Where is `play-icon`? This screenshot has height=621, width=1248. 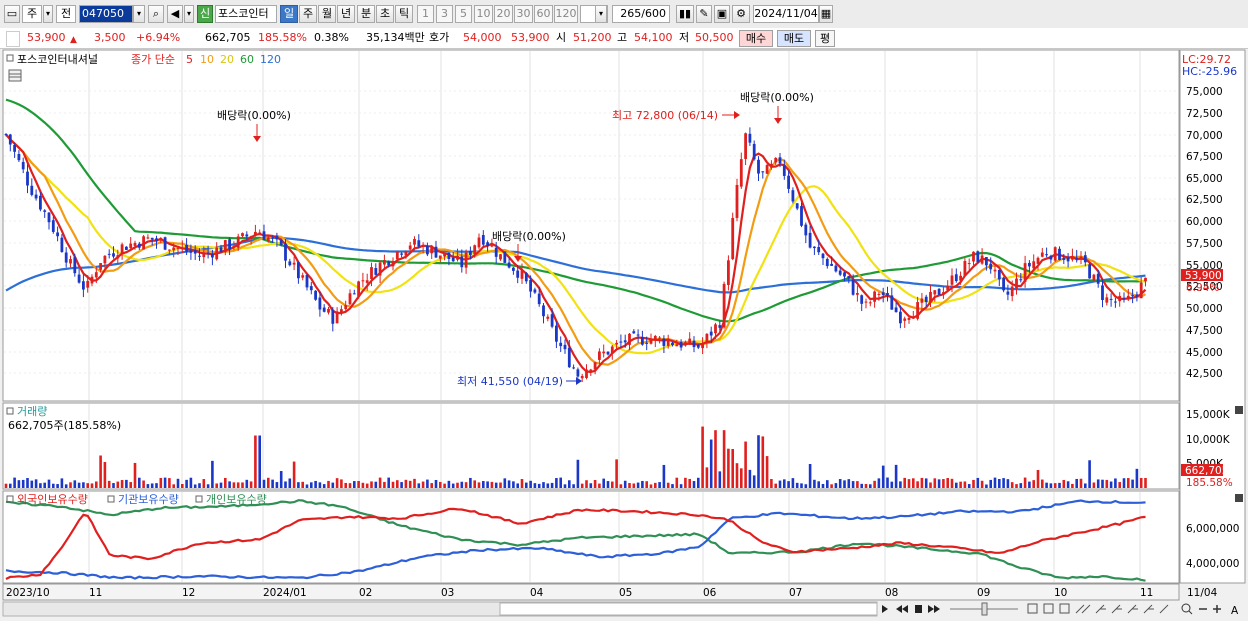 play-icon is located at coordinates (885, 609).